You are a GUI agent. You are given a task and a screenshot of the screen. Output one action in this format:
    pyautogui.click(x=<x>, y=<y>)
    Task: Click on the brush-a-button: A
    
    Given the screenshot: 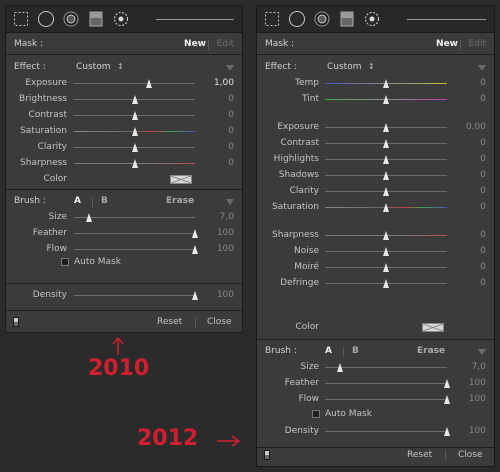 What is the action you would take?
    pyautogui.click(x=77, y=201)
    